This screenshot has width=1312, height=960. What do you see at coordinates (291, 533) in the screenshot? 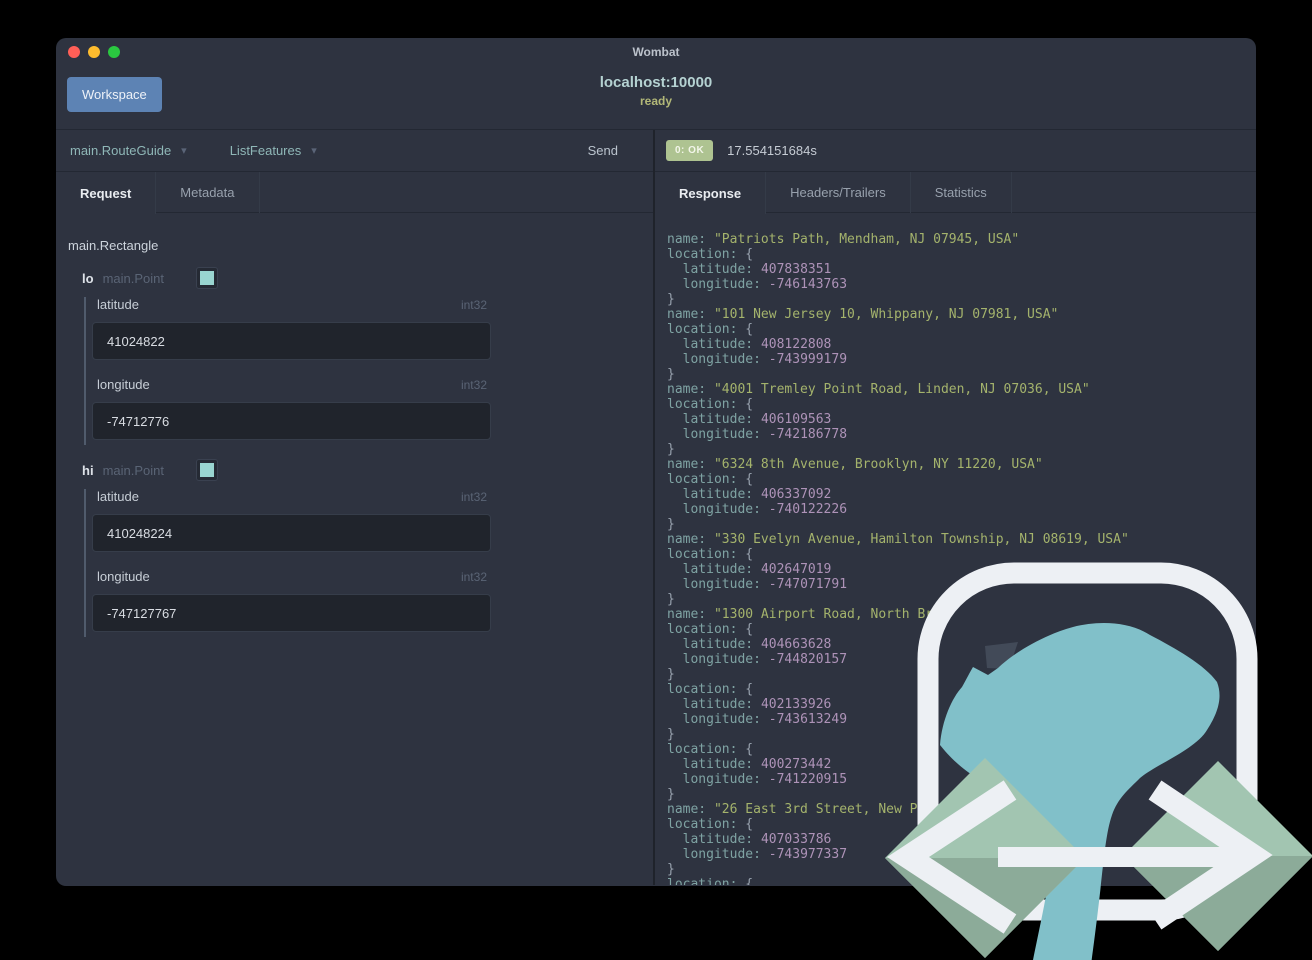
I see `field-input-latitude: 410248224` at bounding box center [291, 533].